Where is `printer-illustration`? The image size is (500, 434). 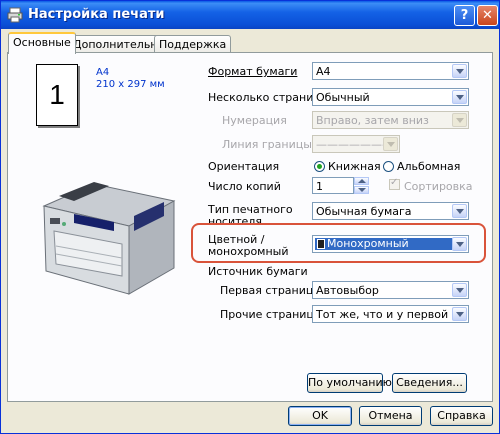 printer-illustration is located at coordinates (109, 238).